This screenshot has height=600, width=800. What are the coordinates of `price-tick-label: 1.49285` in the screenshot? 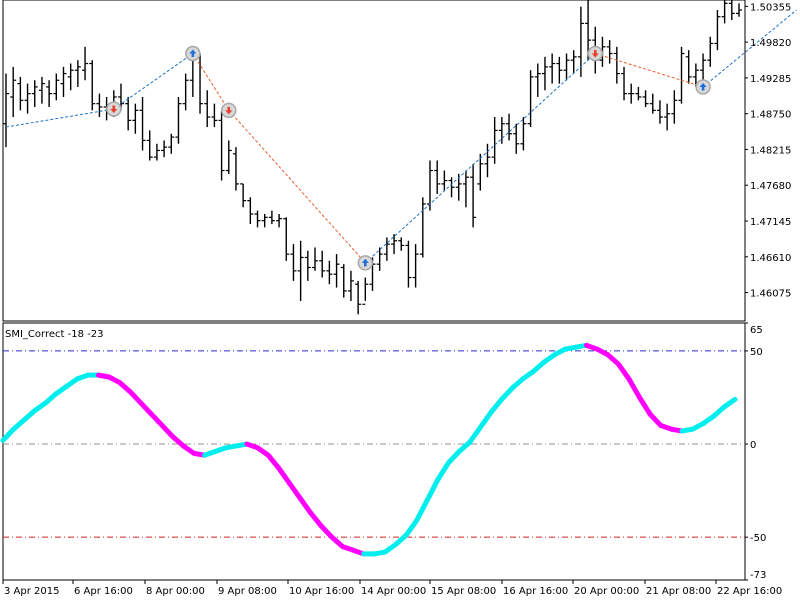 It's located at (770, 79).